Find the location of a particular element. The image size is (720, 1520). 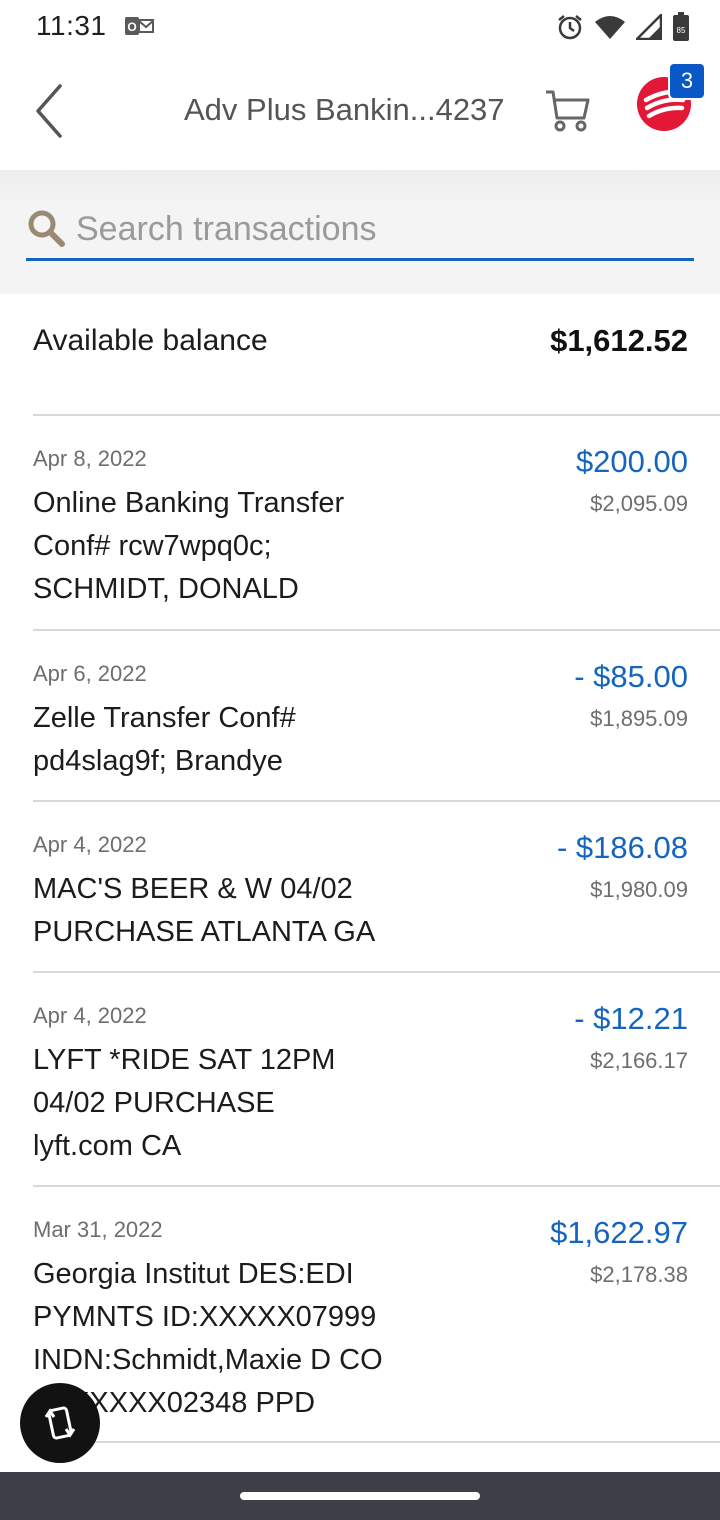

outlook-icon: O is located at coordinates (139, 26).